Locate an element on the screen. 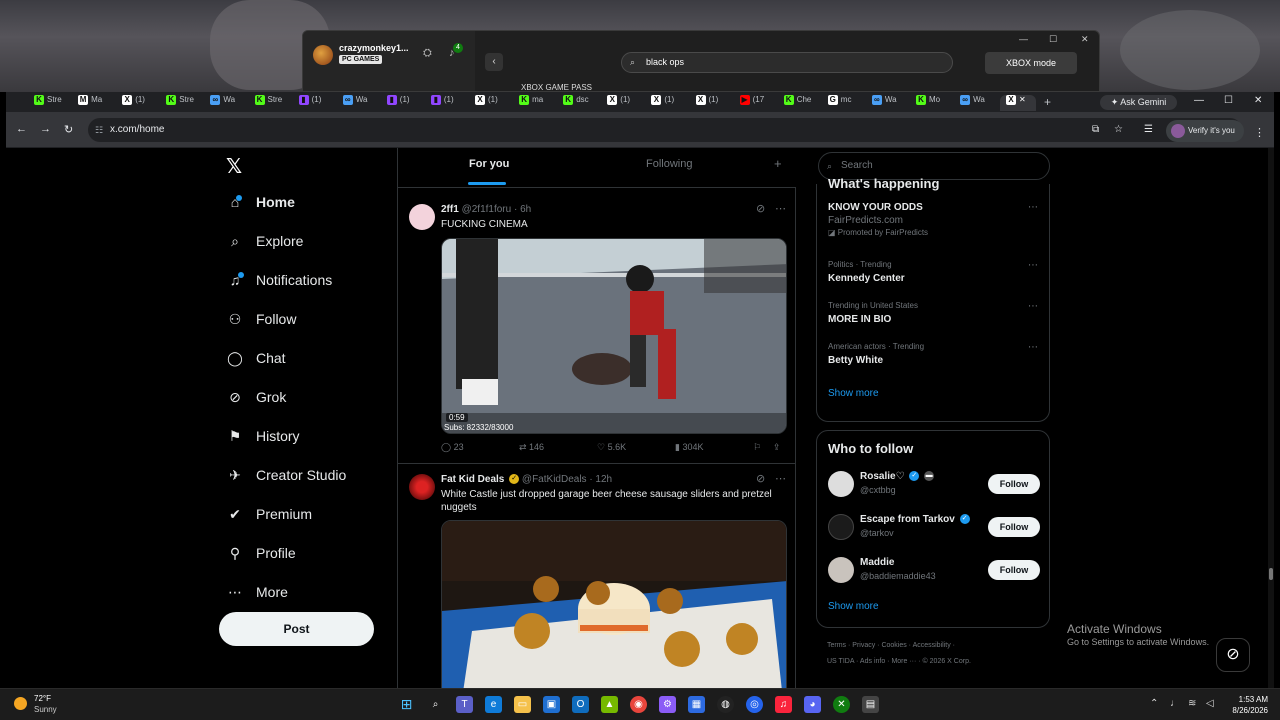 The image size is (1280, 720). microphone-icon: ♩ is located at coordinates (1175, 703).